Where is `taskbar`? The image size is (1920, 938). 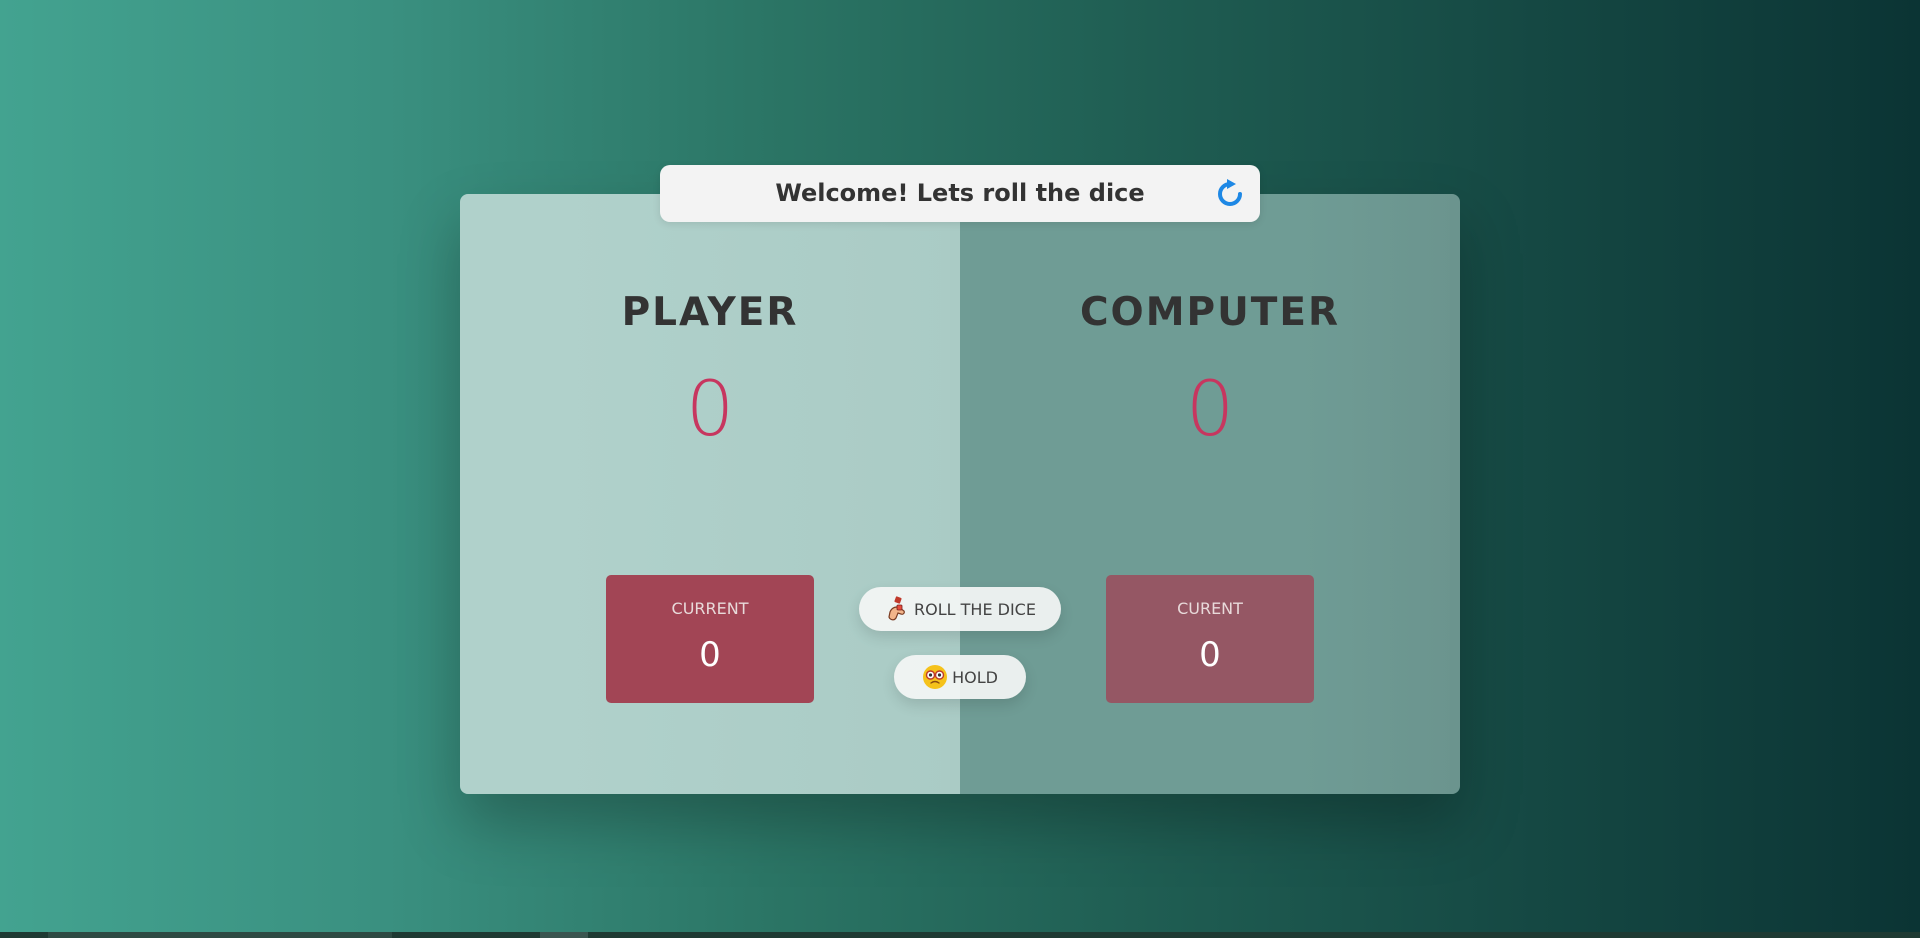 taskbar is located at coordinates (960, 935).